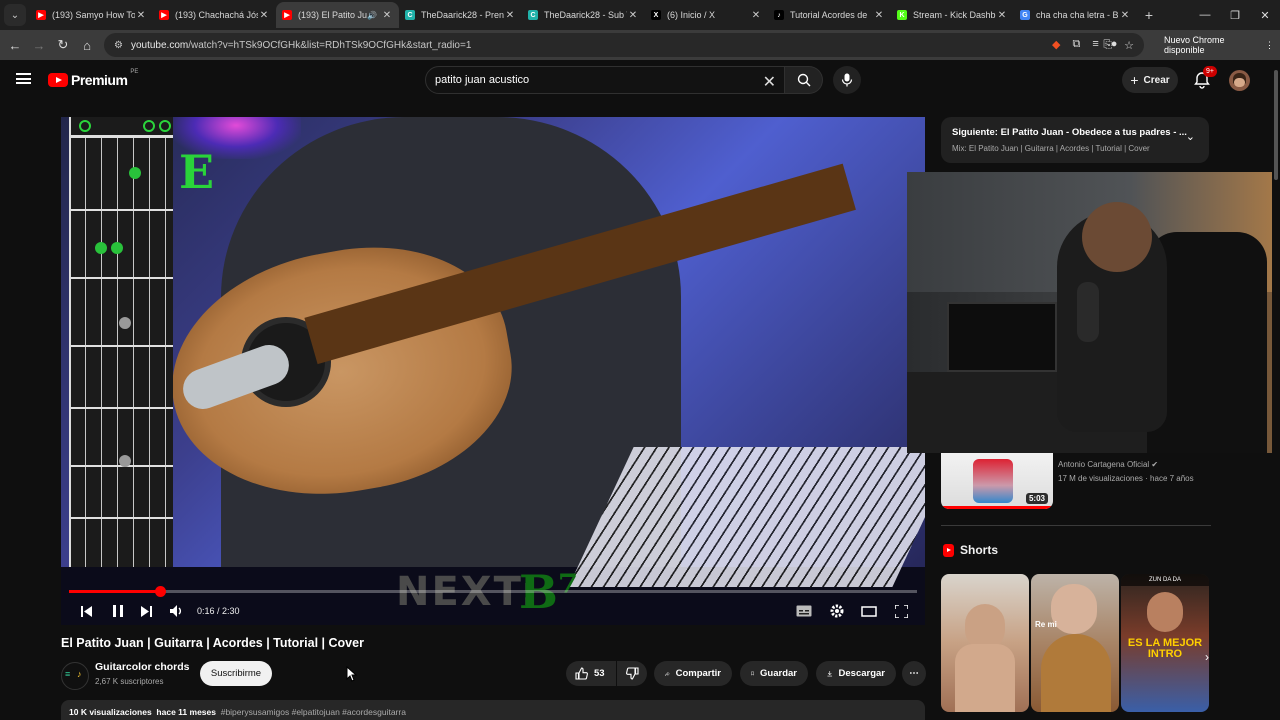 This screenshot has width=1280, height=720. Describe the element at coordinates (804, 611) in the screenshot. I see `subtitles-icon` at that location.